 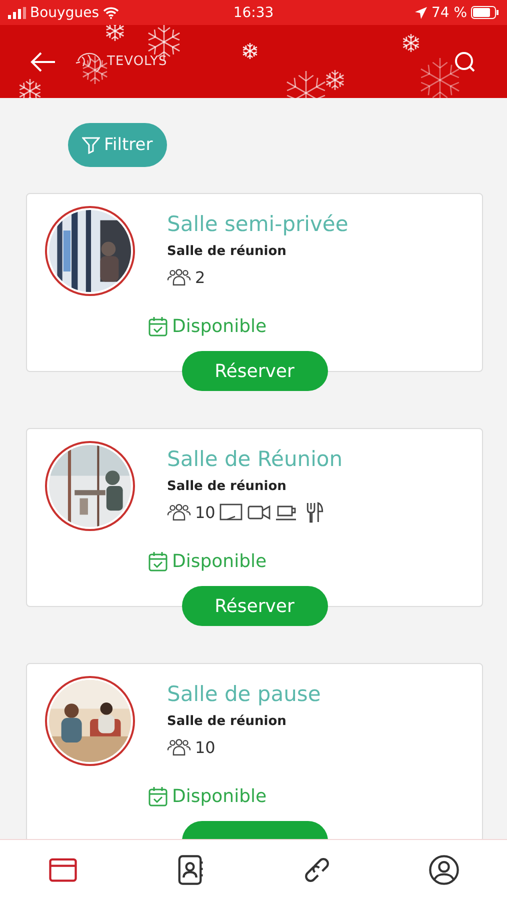 I want to click on battery-icon, so click(x=485, y=12).